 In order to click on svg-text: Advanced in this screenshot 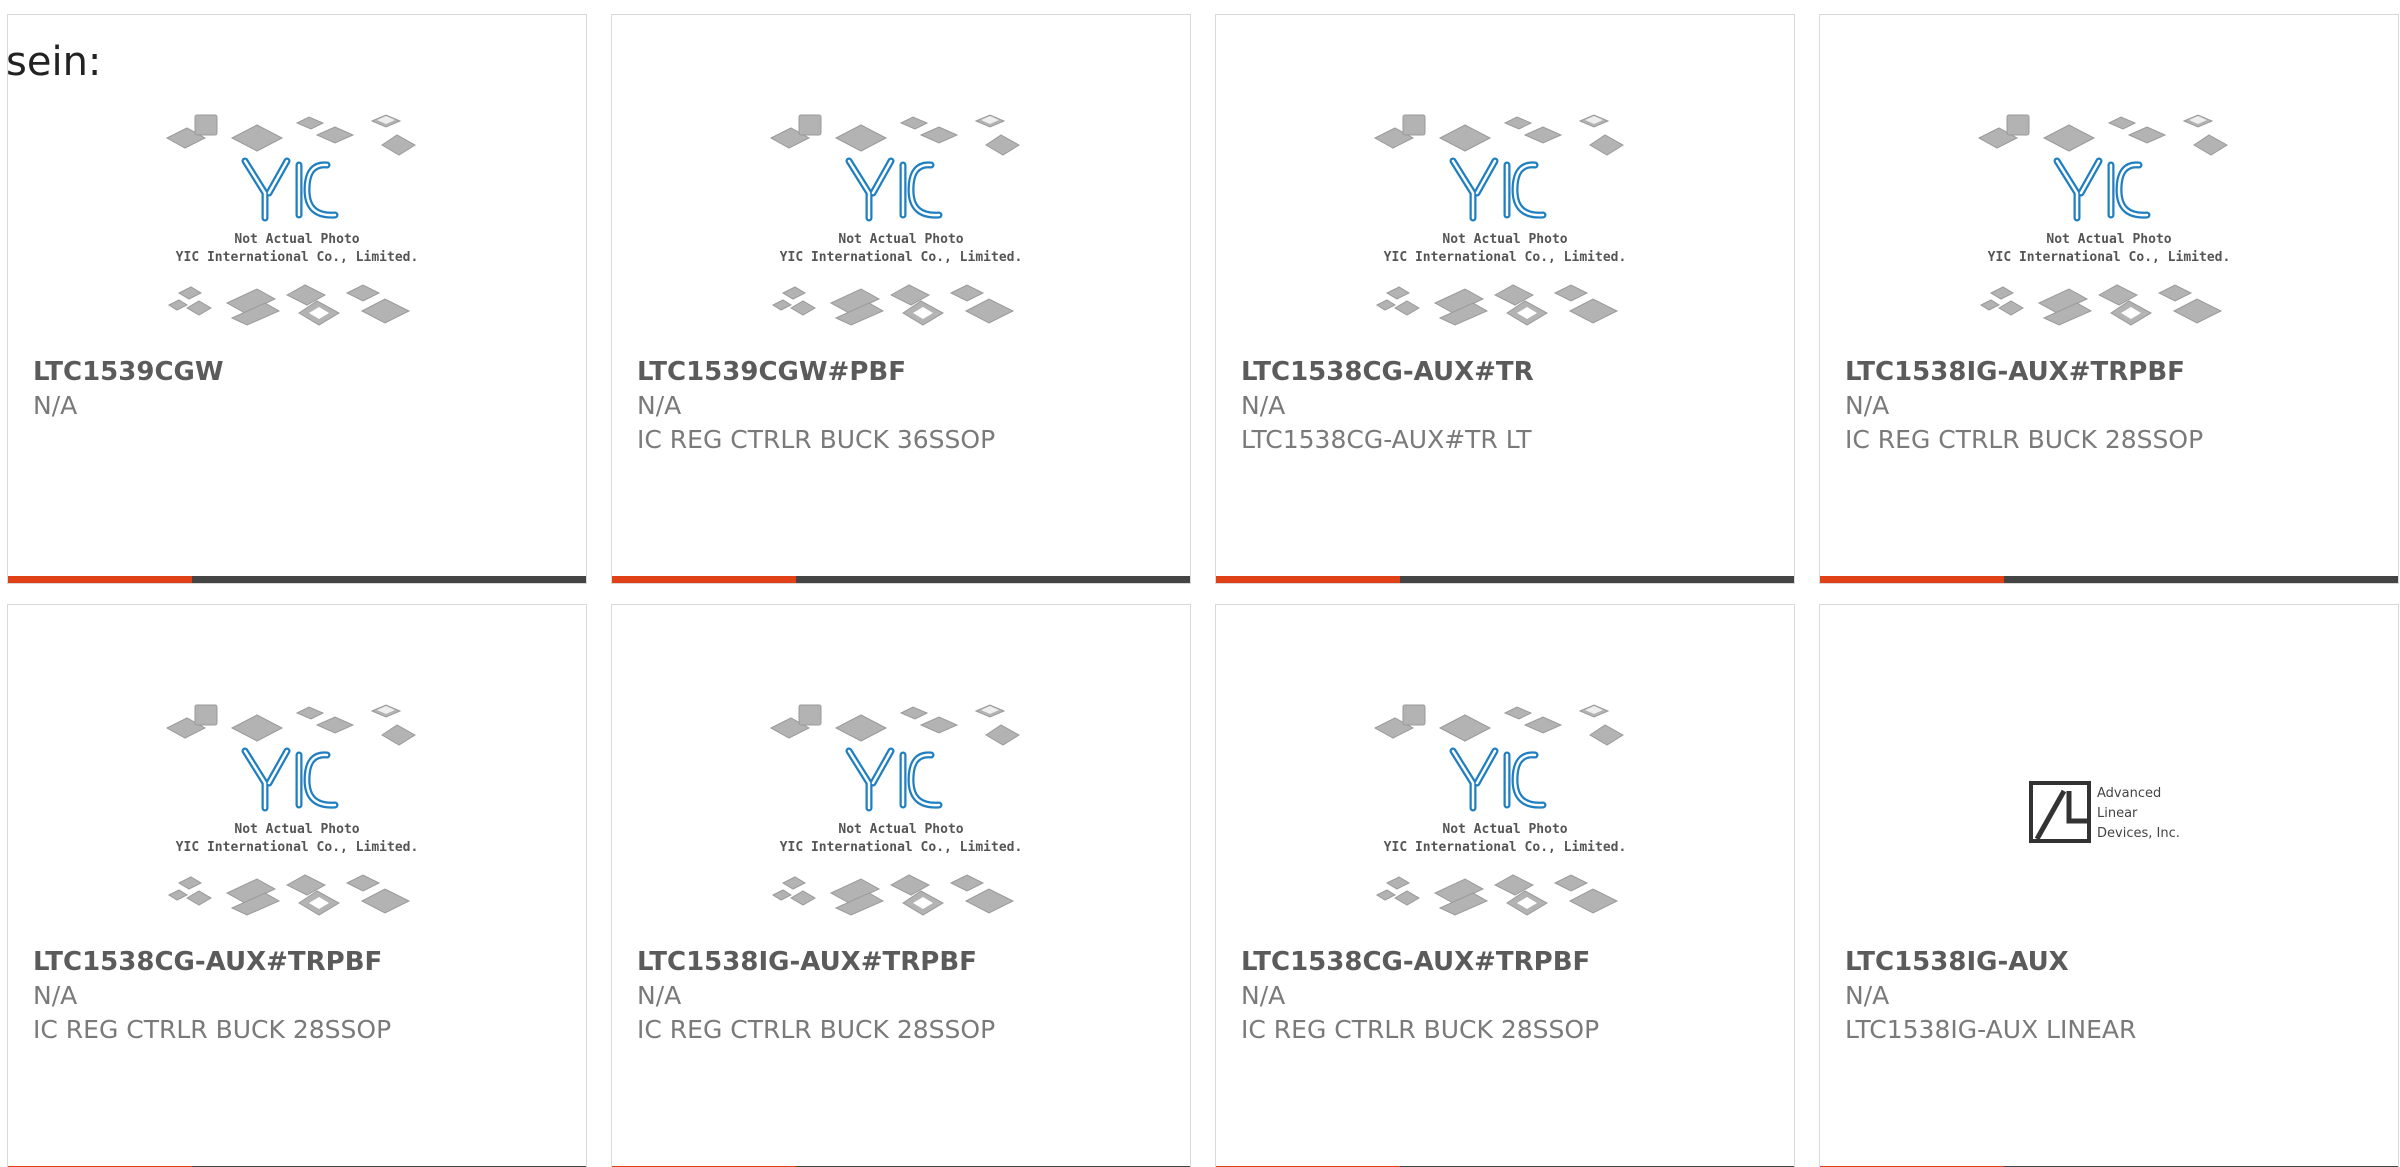, I will do `click(2129, 793)`.